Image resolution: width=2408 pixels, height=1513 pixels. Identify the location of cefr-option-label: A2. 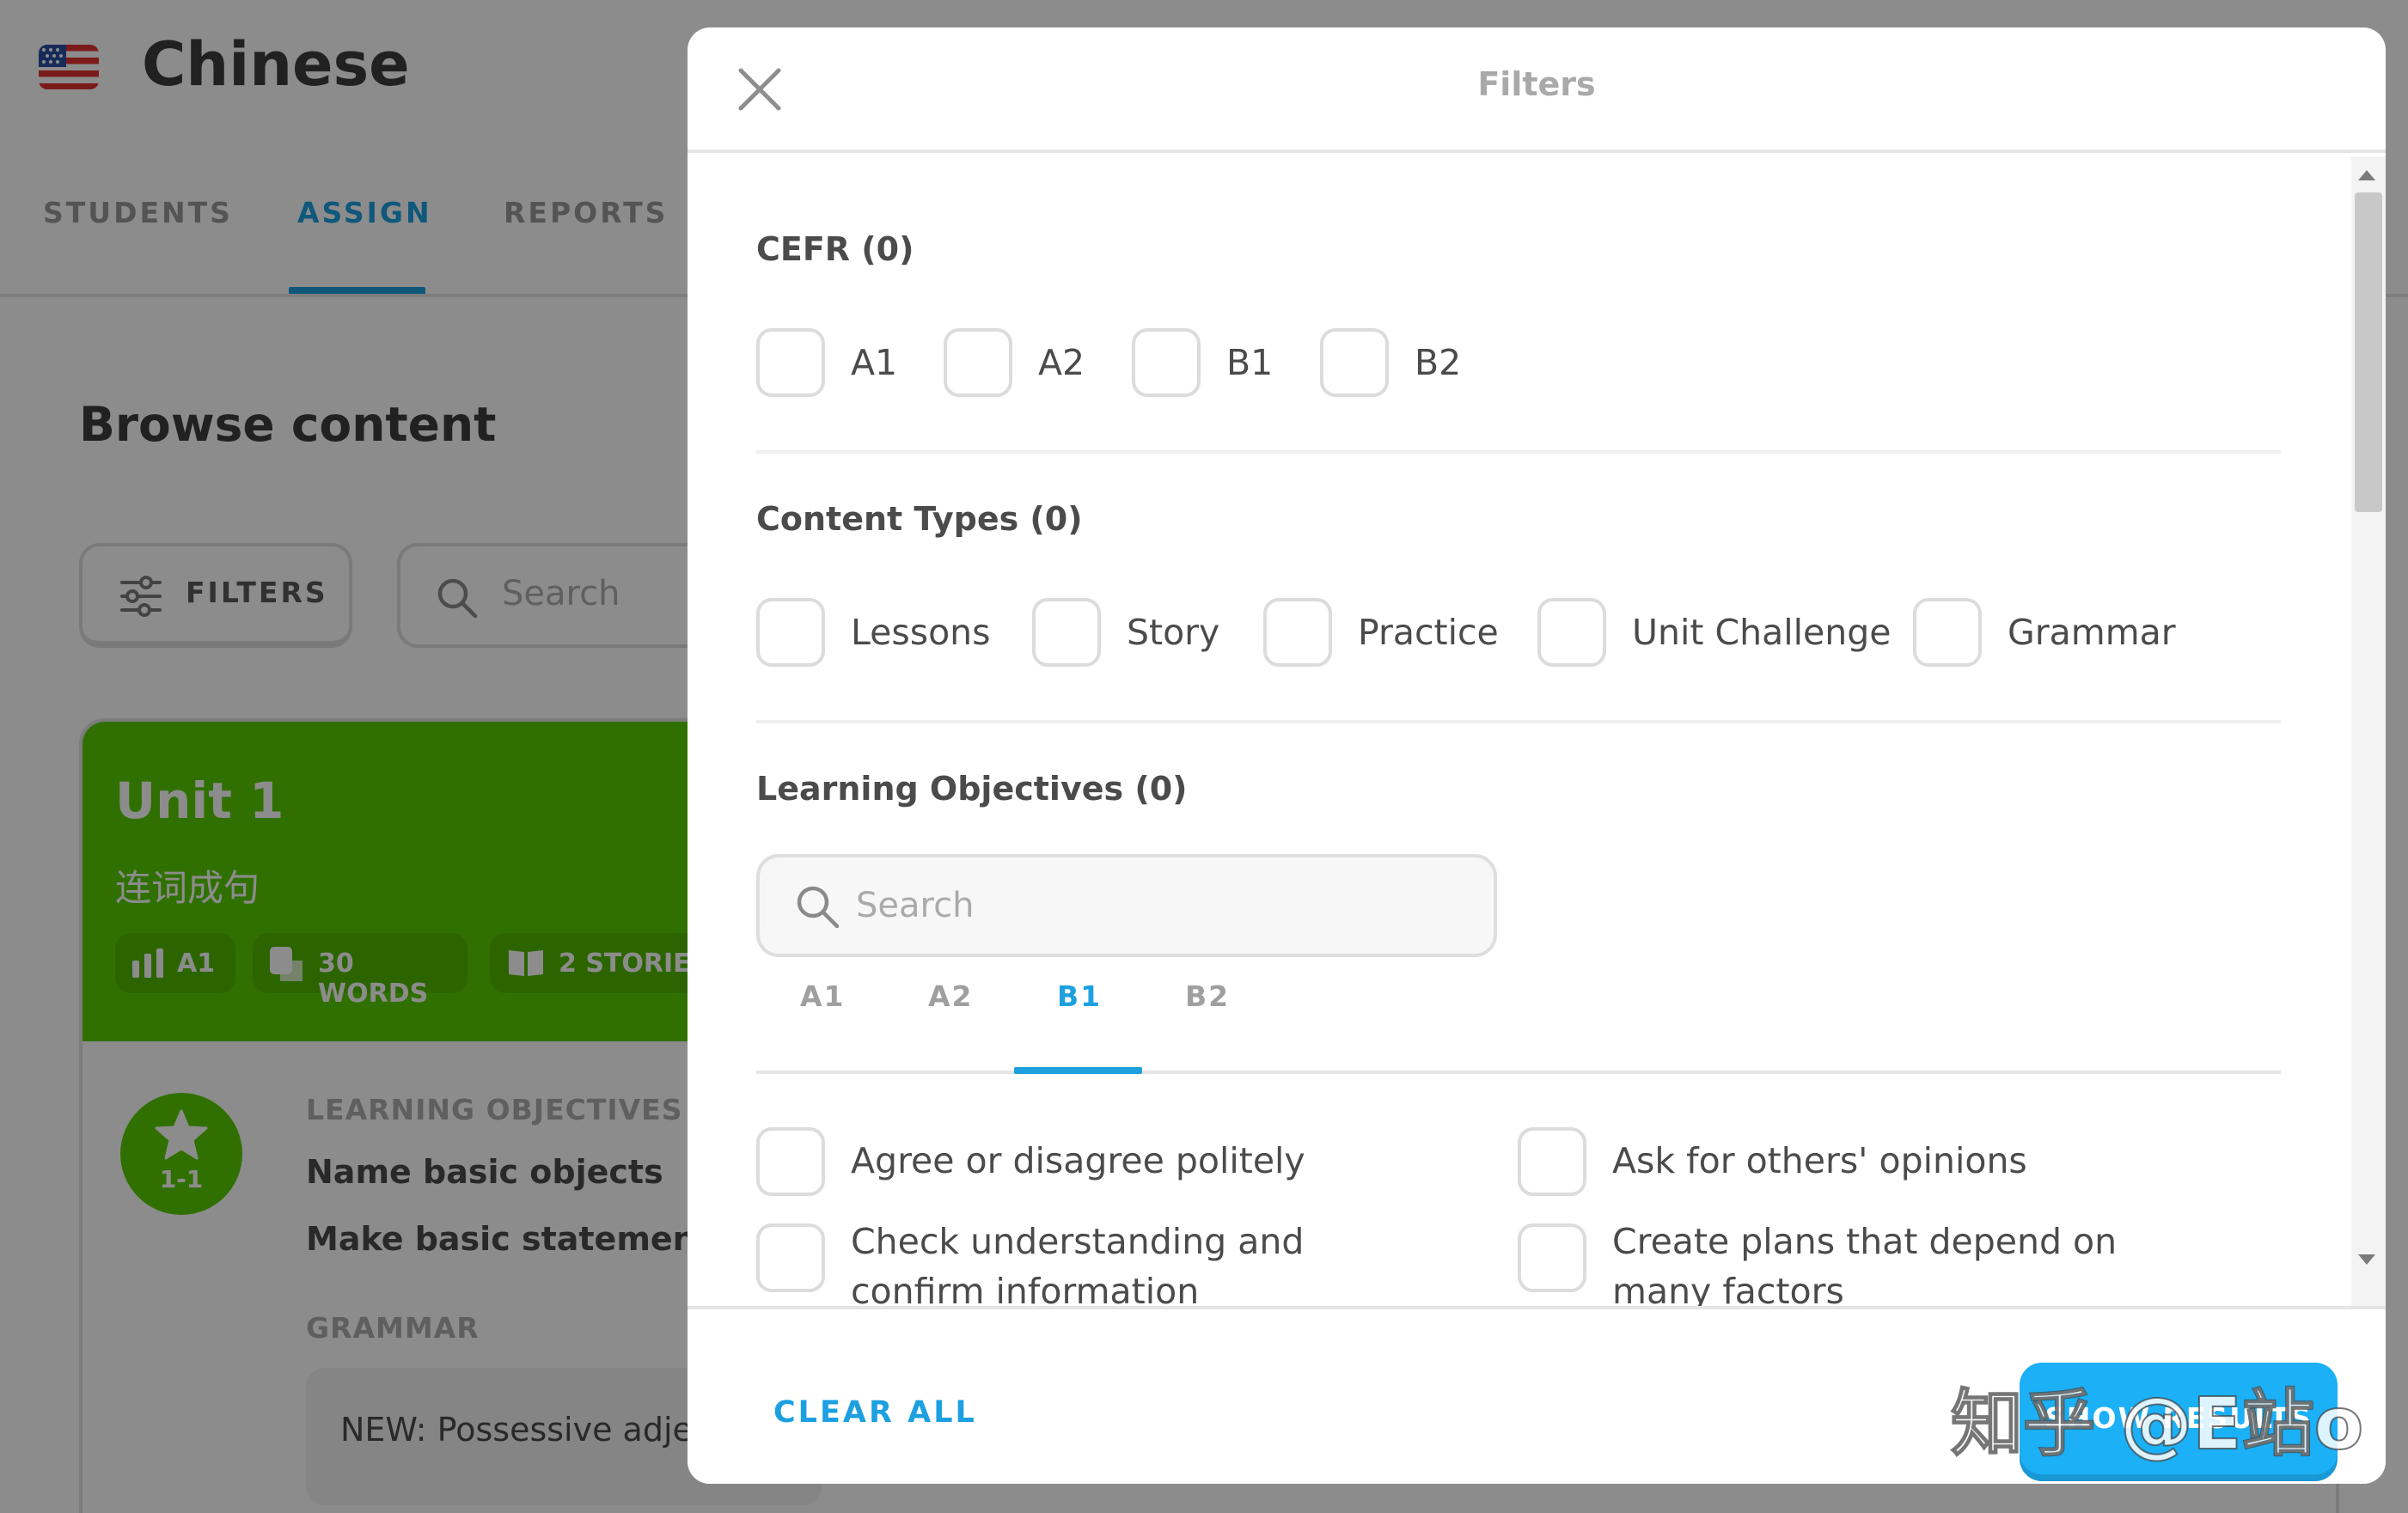
(1061, 363).